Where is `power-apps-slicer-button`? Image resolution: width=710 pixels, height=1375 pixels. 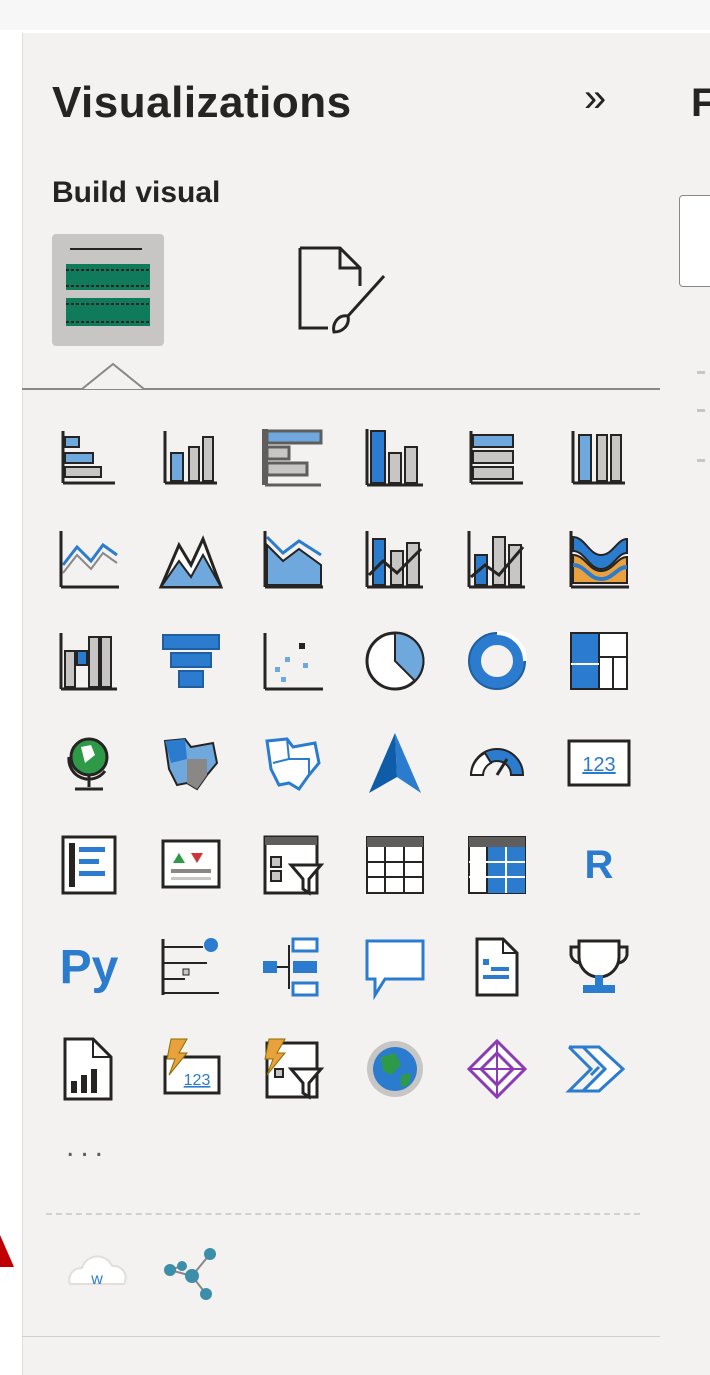 power-apps-slicer-button is located at coordinates (293, 1069).